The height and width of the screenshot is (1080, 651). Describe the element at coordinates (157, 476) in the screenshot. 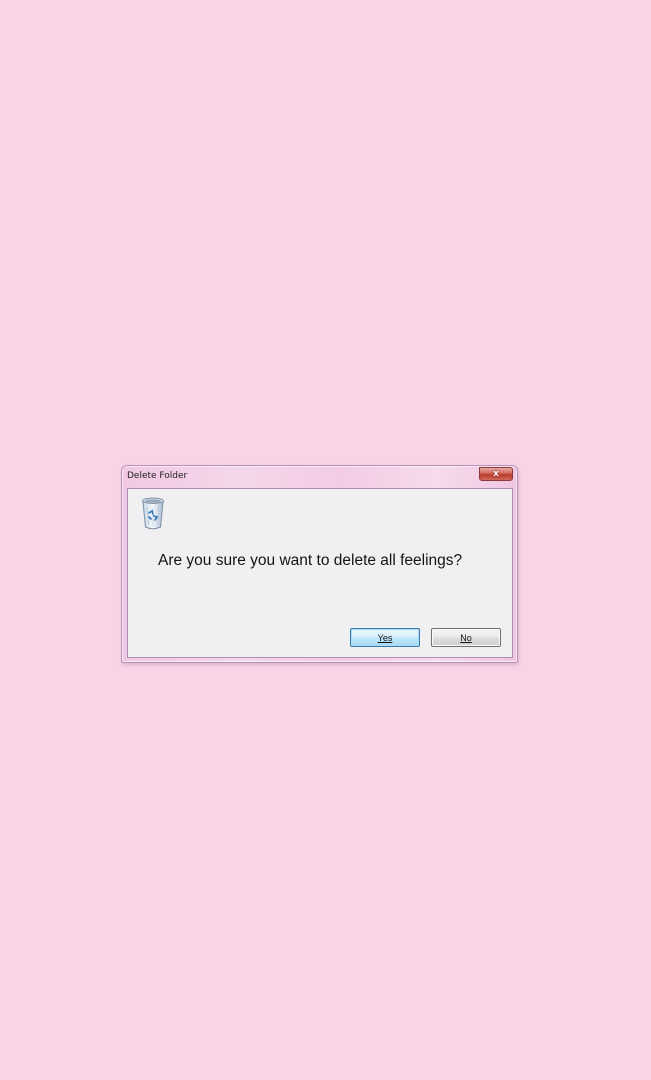

I see `dialog-title: Delete Folder` at that location.